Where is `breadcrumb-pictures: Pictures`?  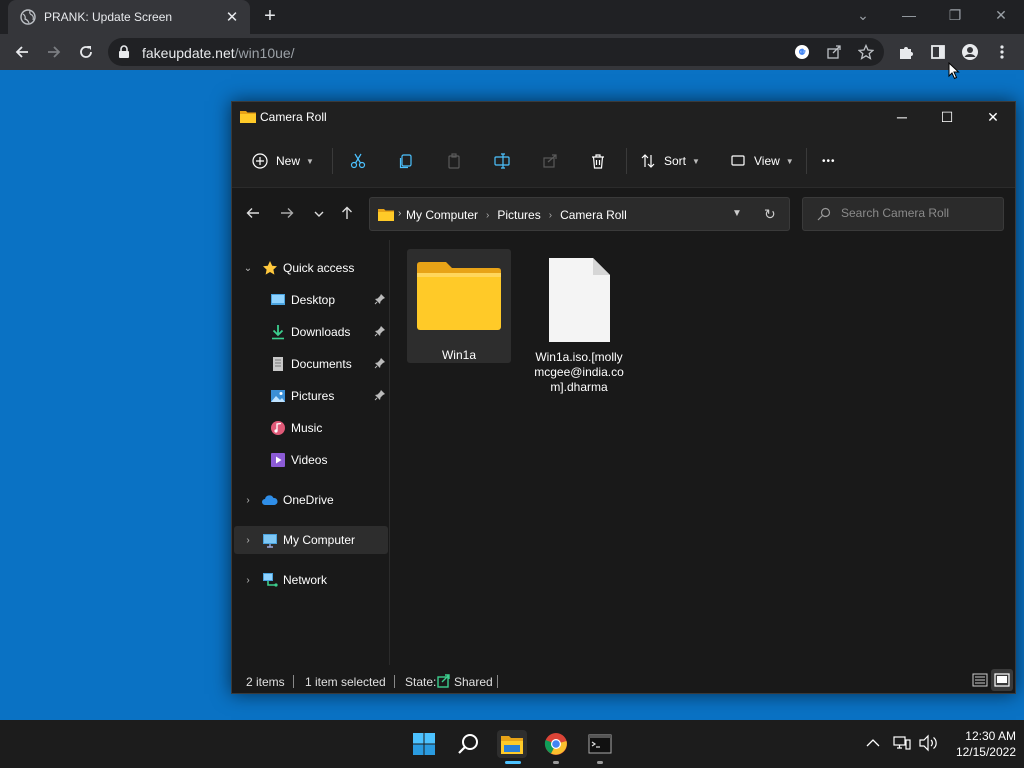 breadcrumb-pictures: Pictures is located at coordinates (518, 215).